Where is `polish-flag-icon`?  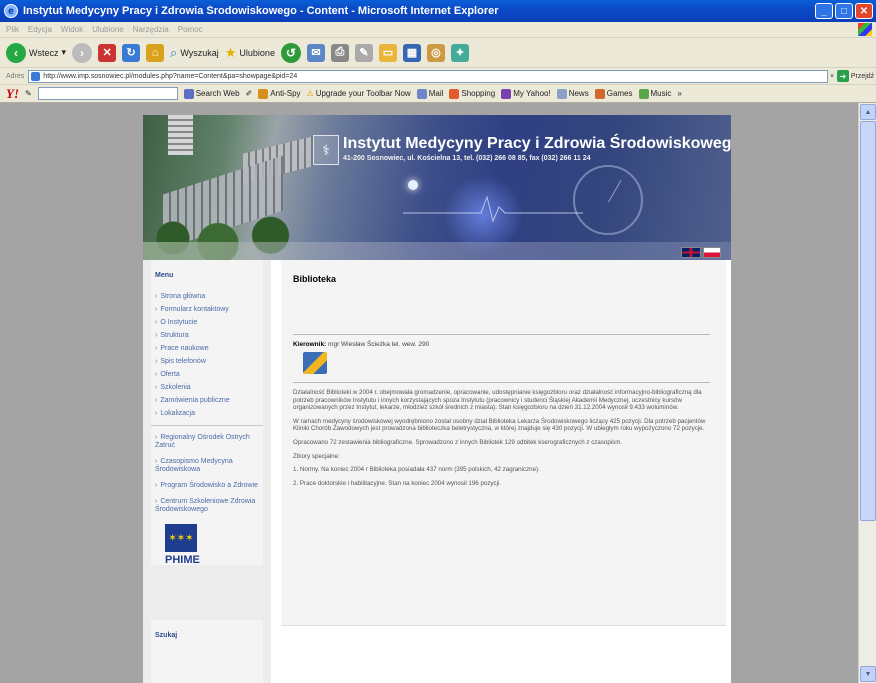 polish-flag-icon is located at coordinates (712, 252).